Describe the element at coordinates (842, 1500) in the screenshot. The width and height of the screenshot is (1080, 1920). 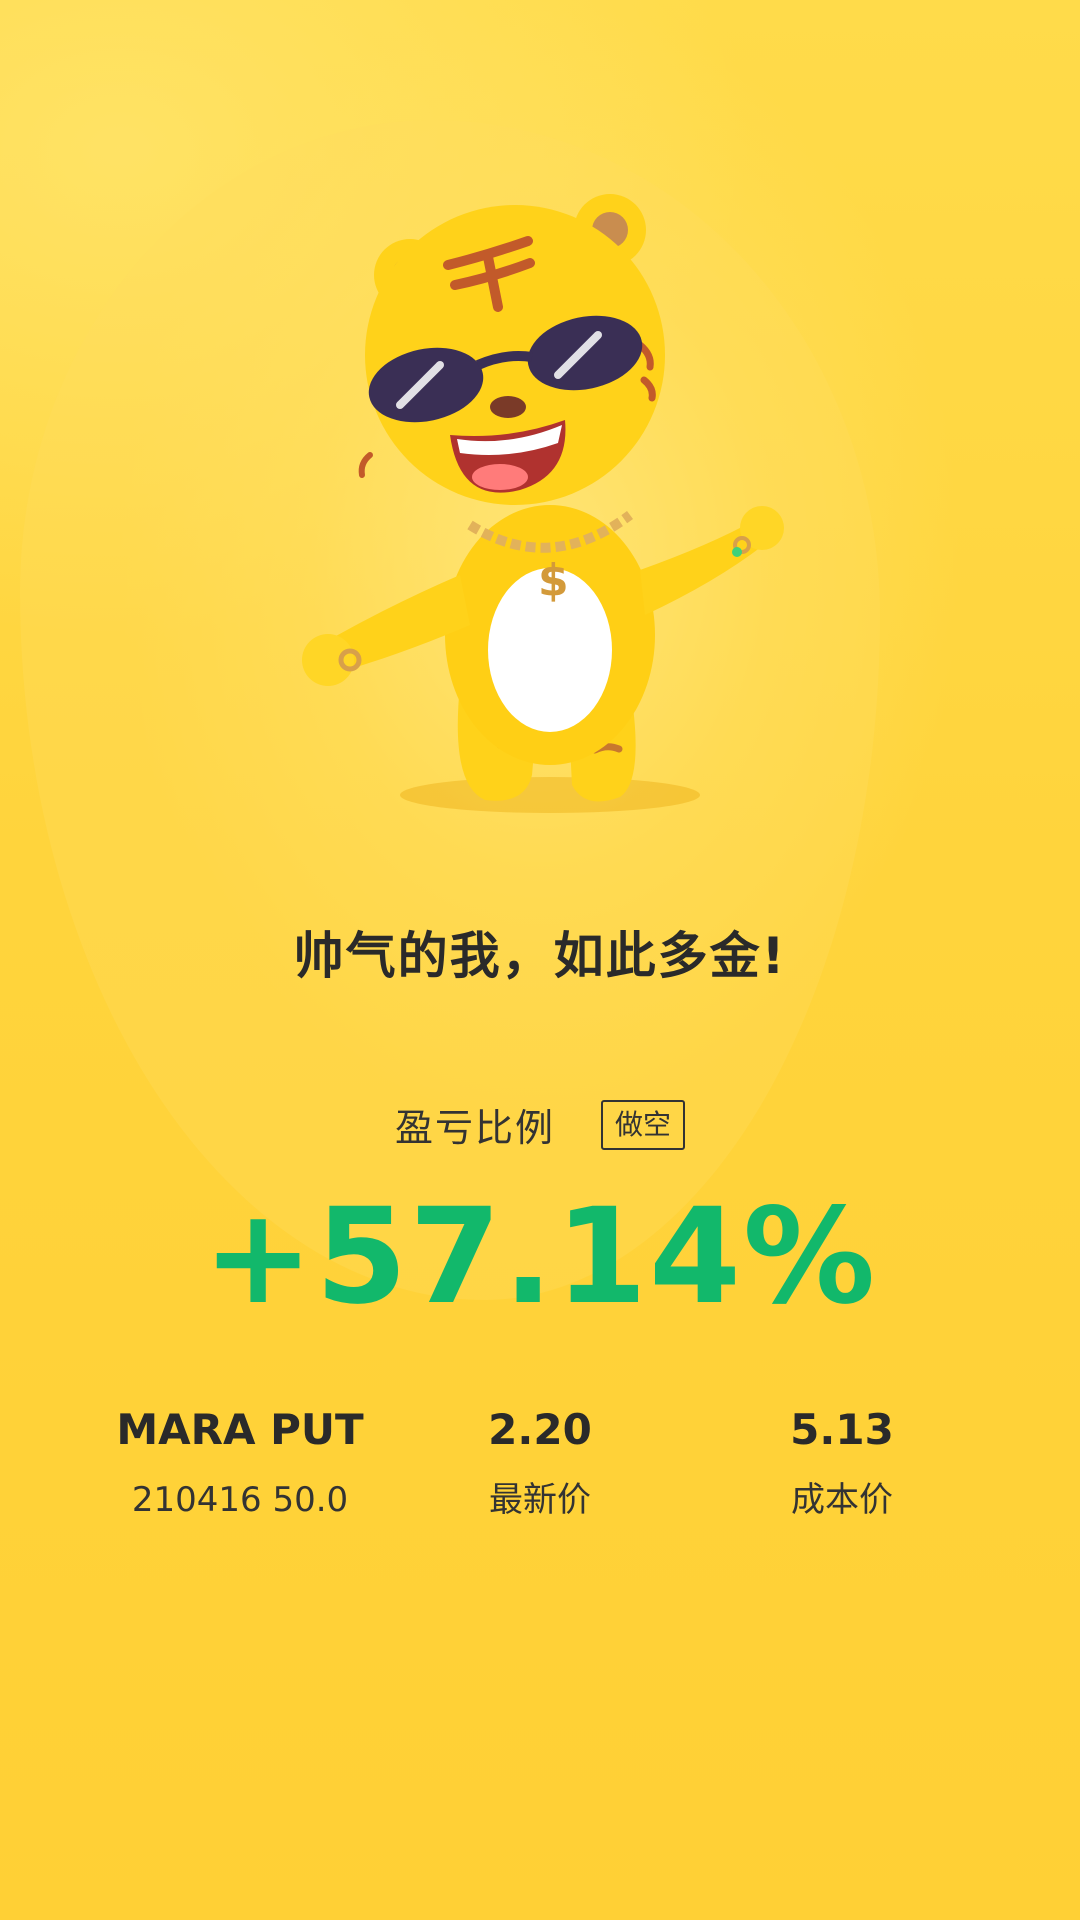
I see `cost-price-label: 成本价` at that location.